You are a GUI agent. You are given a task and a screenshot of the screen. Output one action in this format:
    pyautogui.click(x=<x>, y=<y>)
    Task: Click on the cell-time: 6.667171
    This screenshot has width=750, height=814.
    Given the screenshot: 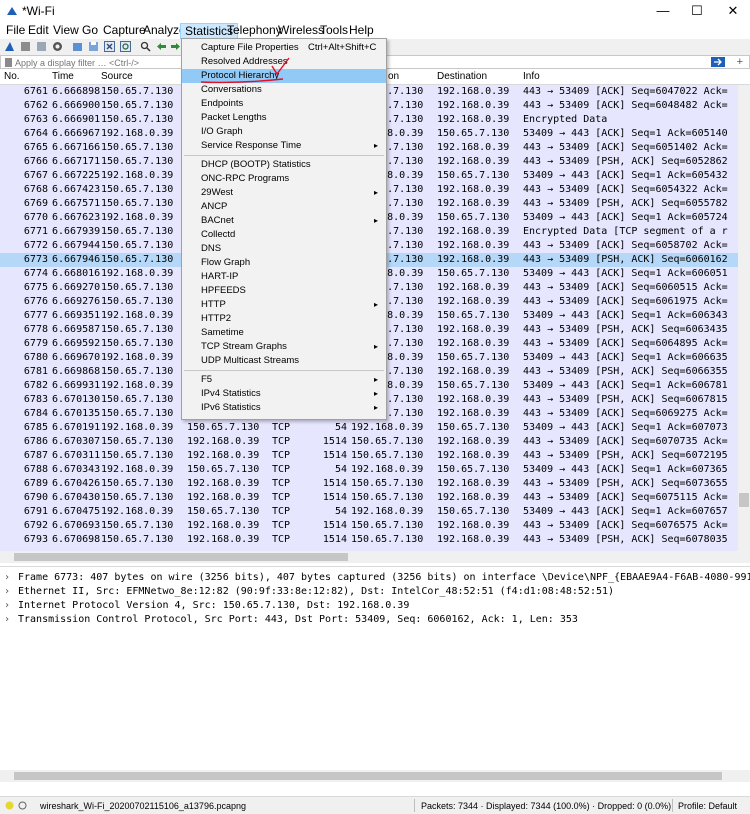 What is the action you would take?
    pyautogui.click(x=76, y=161)
    